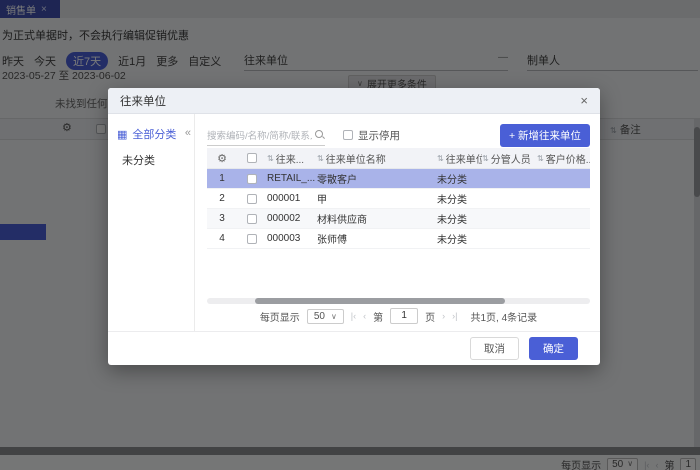 Image resolution: width=700 pixels, height=470 pixels. I want to click on add-partner-button: + 新增往来单位, so click(544, 135).